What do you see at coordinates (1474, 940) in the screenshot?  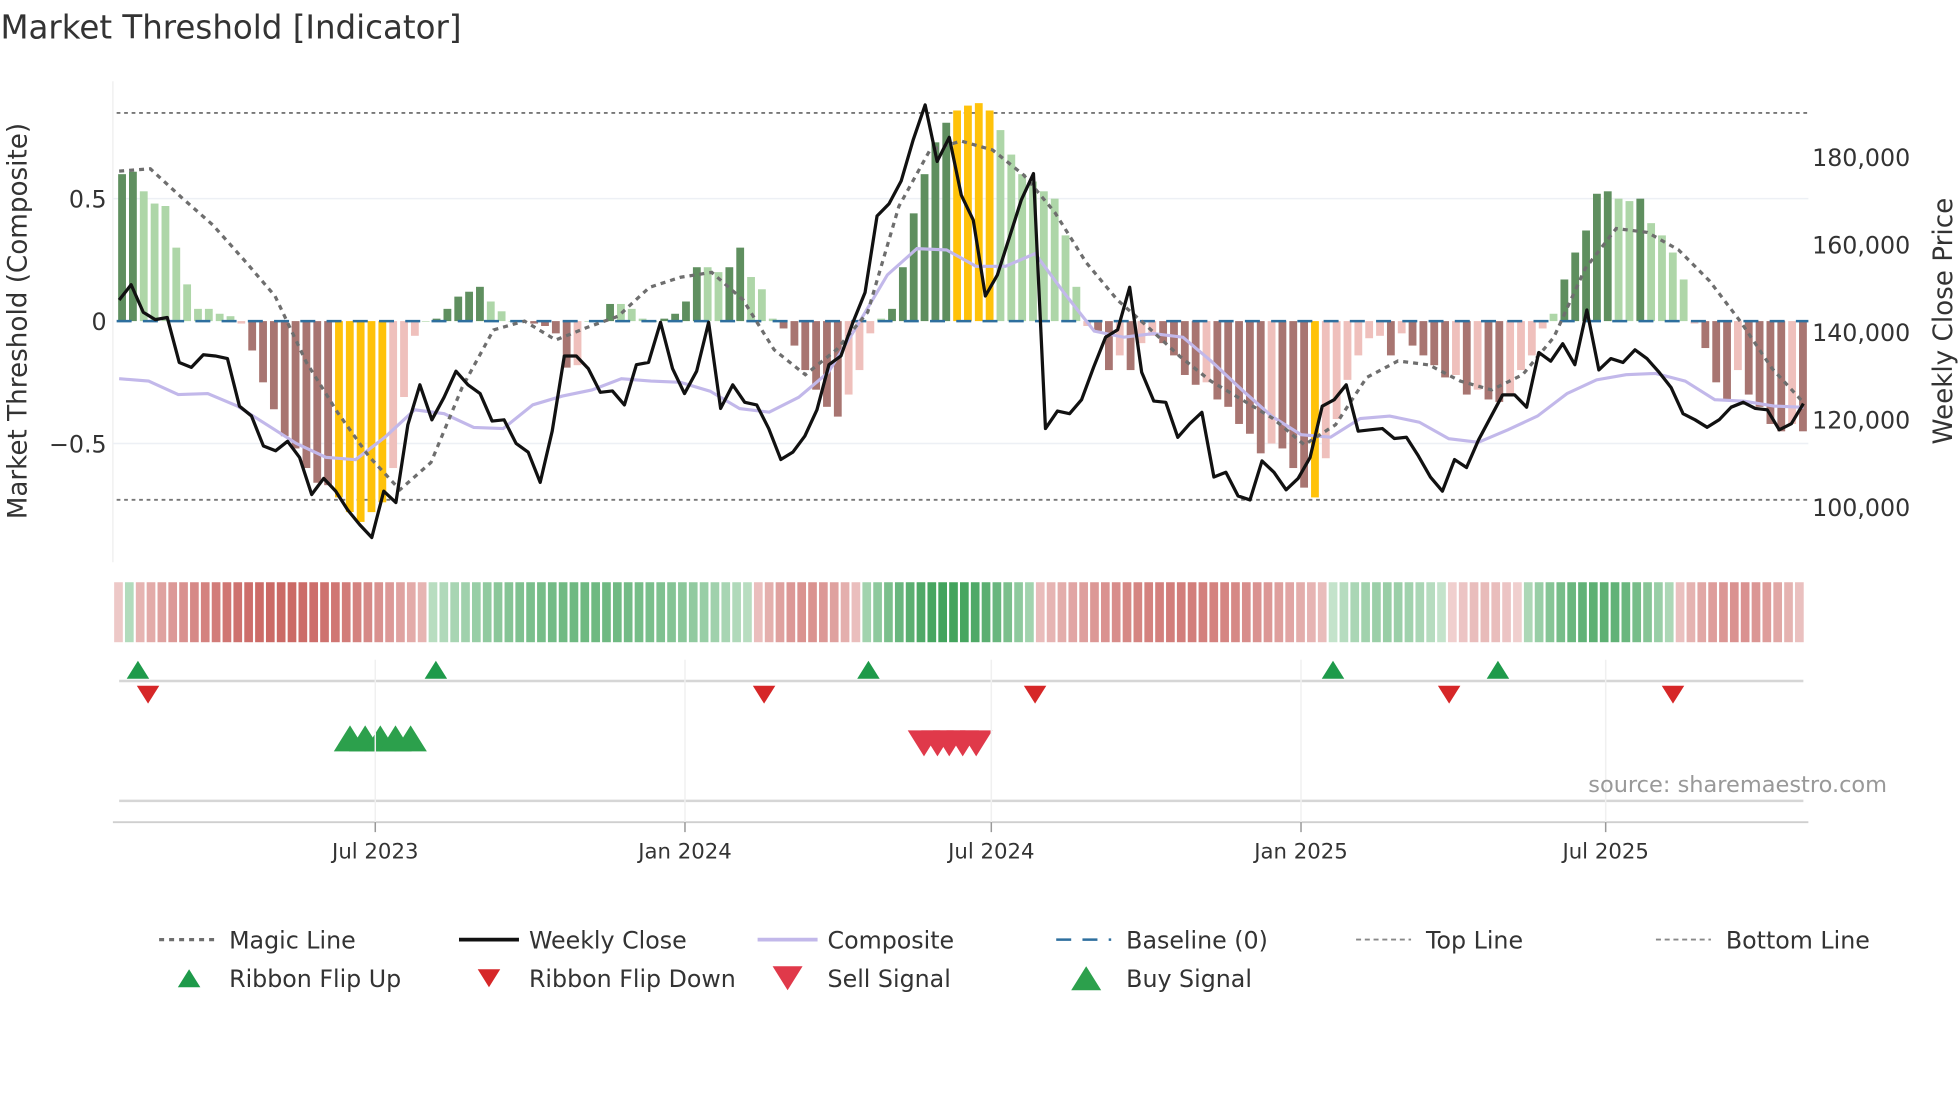 I see `legend-label: Top Line` at bounding box center [1474, 940].